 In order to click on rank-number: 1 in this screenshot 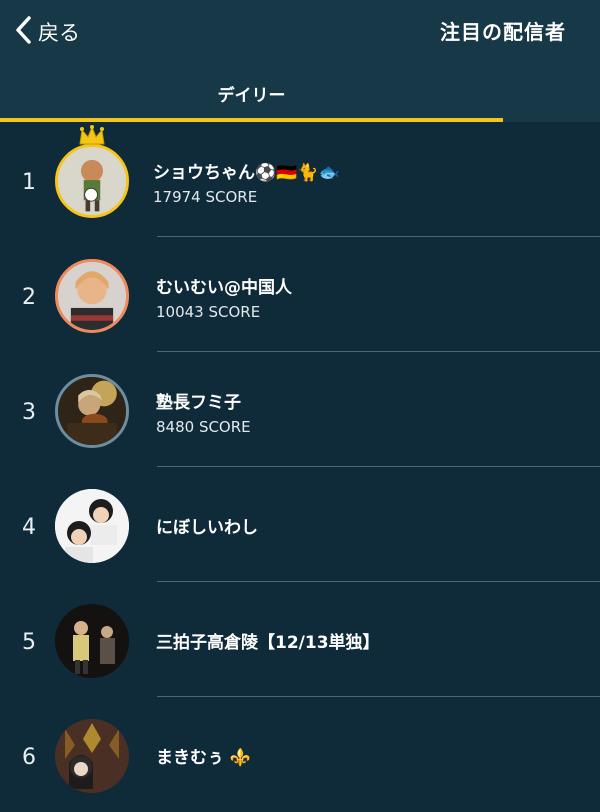, I will do `click(29, 182)`.